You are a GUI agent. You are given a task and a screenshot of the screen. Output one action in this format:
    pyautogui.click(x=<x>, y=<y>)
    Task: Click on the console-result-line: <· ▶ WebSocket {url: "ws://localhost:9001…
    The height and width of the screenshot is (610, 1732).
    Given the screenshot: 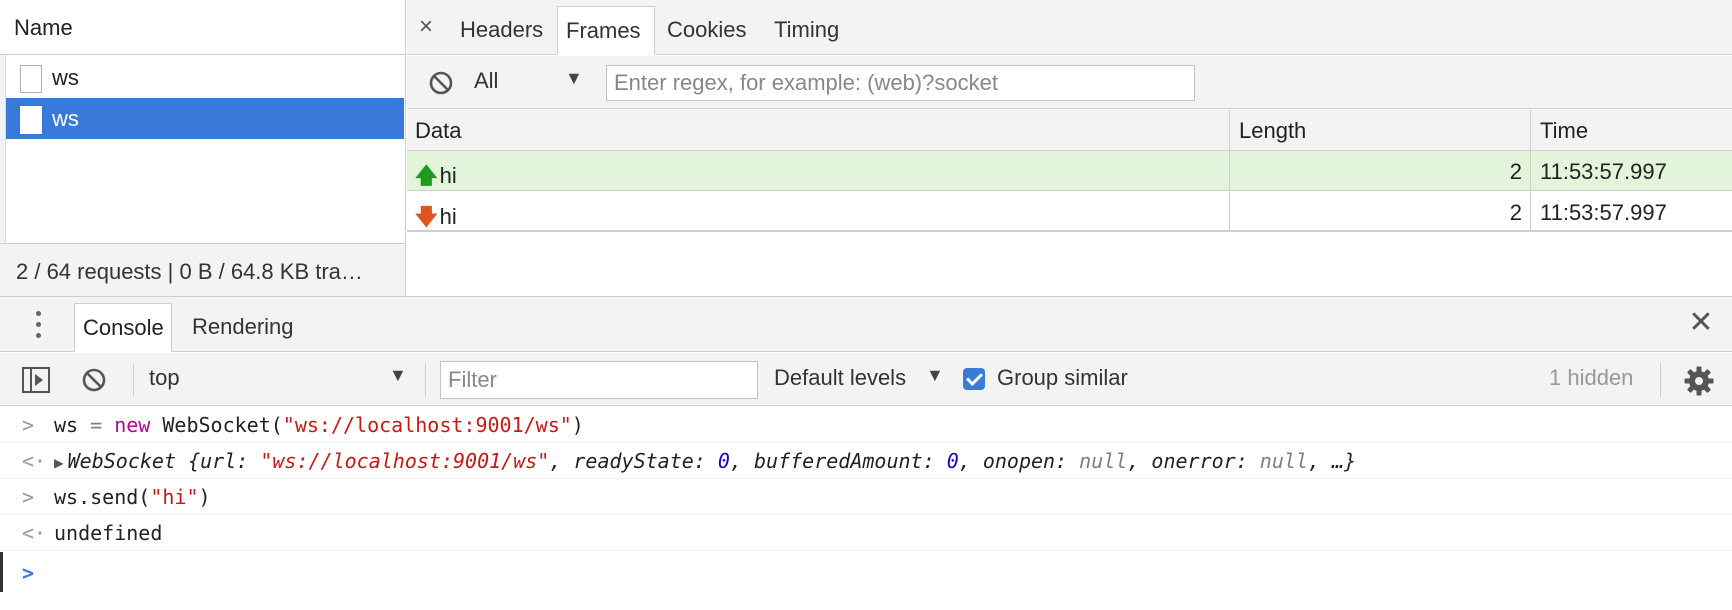 What is the action you would take?
    pyautogui.click(x=866, y=461)
    